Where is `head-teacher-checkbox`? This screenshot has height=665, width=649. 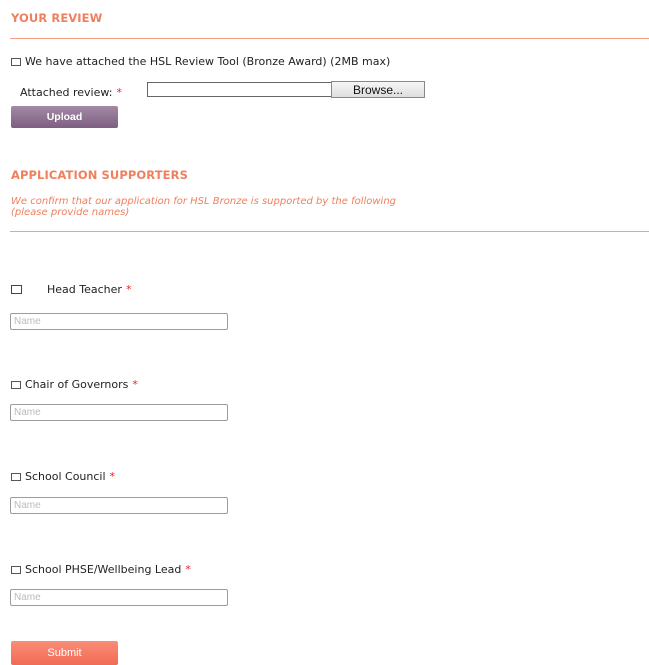 head-teacher-checkbox is located at coordinates (16, 289).